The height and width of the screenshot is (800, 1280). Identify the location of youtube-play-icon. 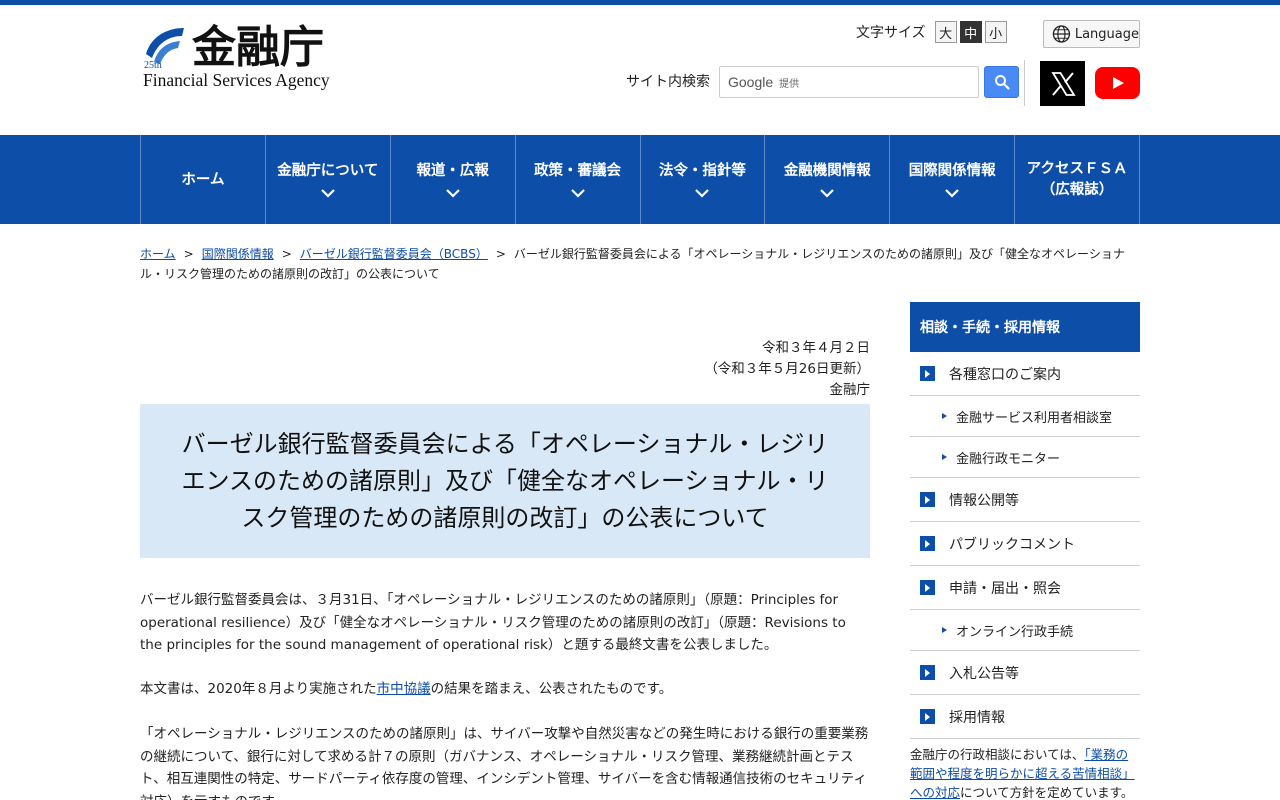
(1118, 83).